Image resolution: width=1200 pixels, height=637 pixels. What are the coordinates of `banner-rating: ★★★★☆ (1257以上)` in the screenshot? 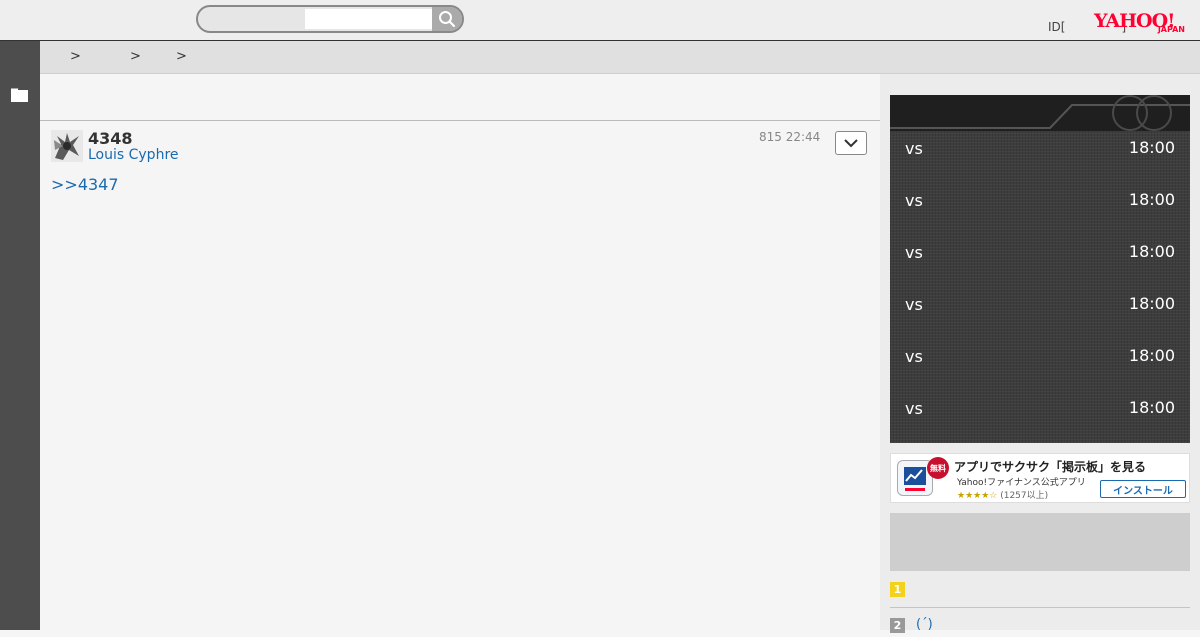 It's located at (1002, 494).